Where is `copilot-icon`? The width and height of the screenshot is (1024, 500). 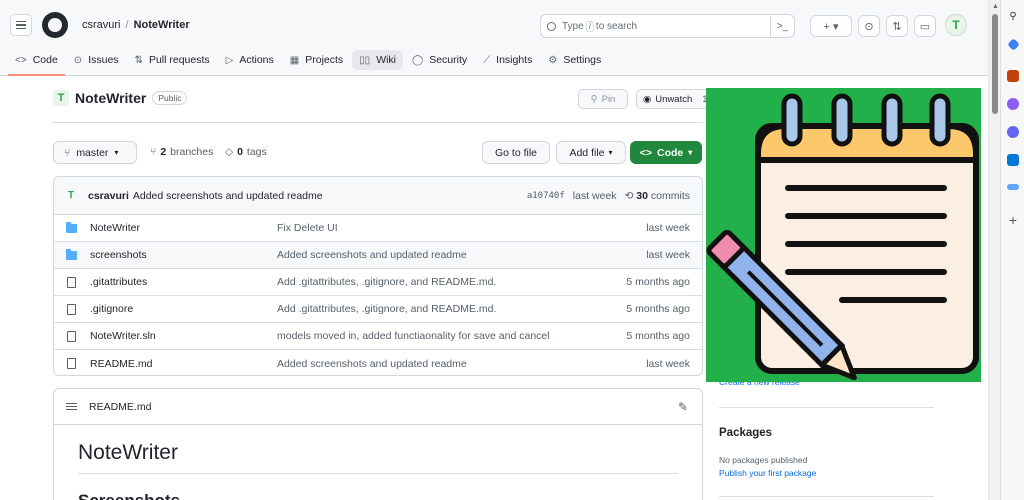 copilot-icon is located at coordinates (1013, 44).